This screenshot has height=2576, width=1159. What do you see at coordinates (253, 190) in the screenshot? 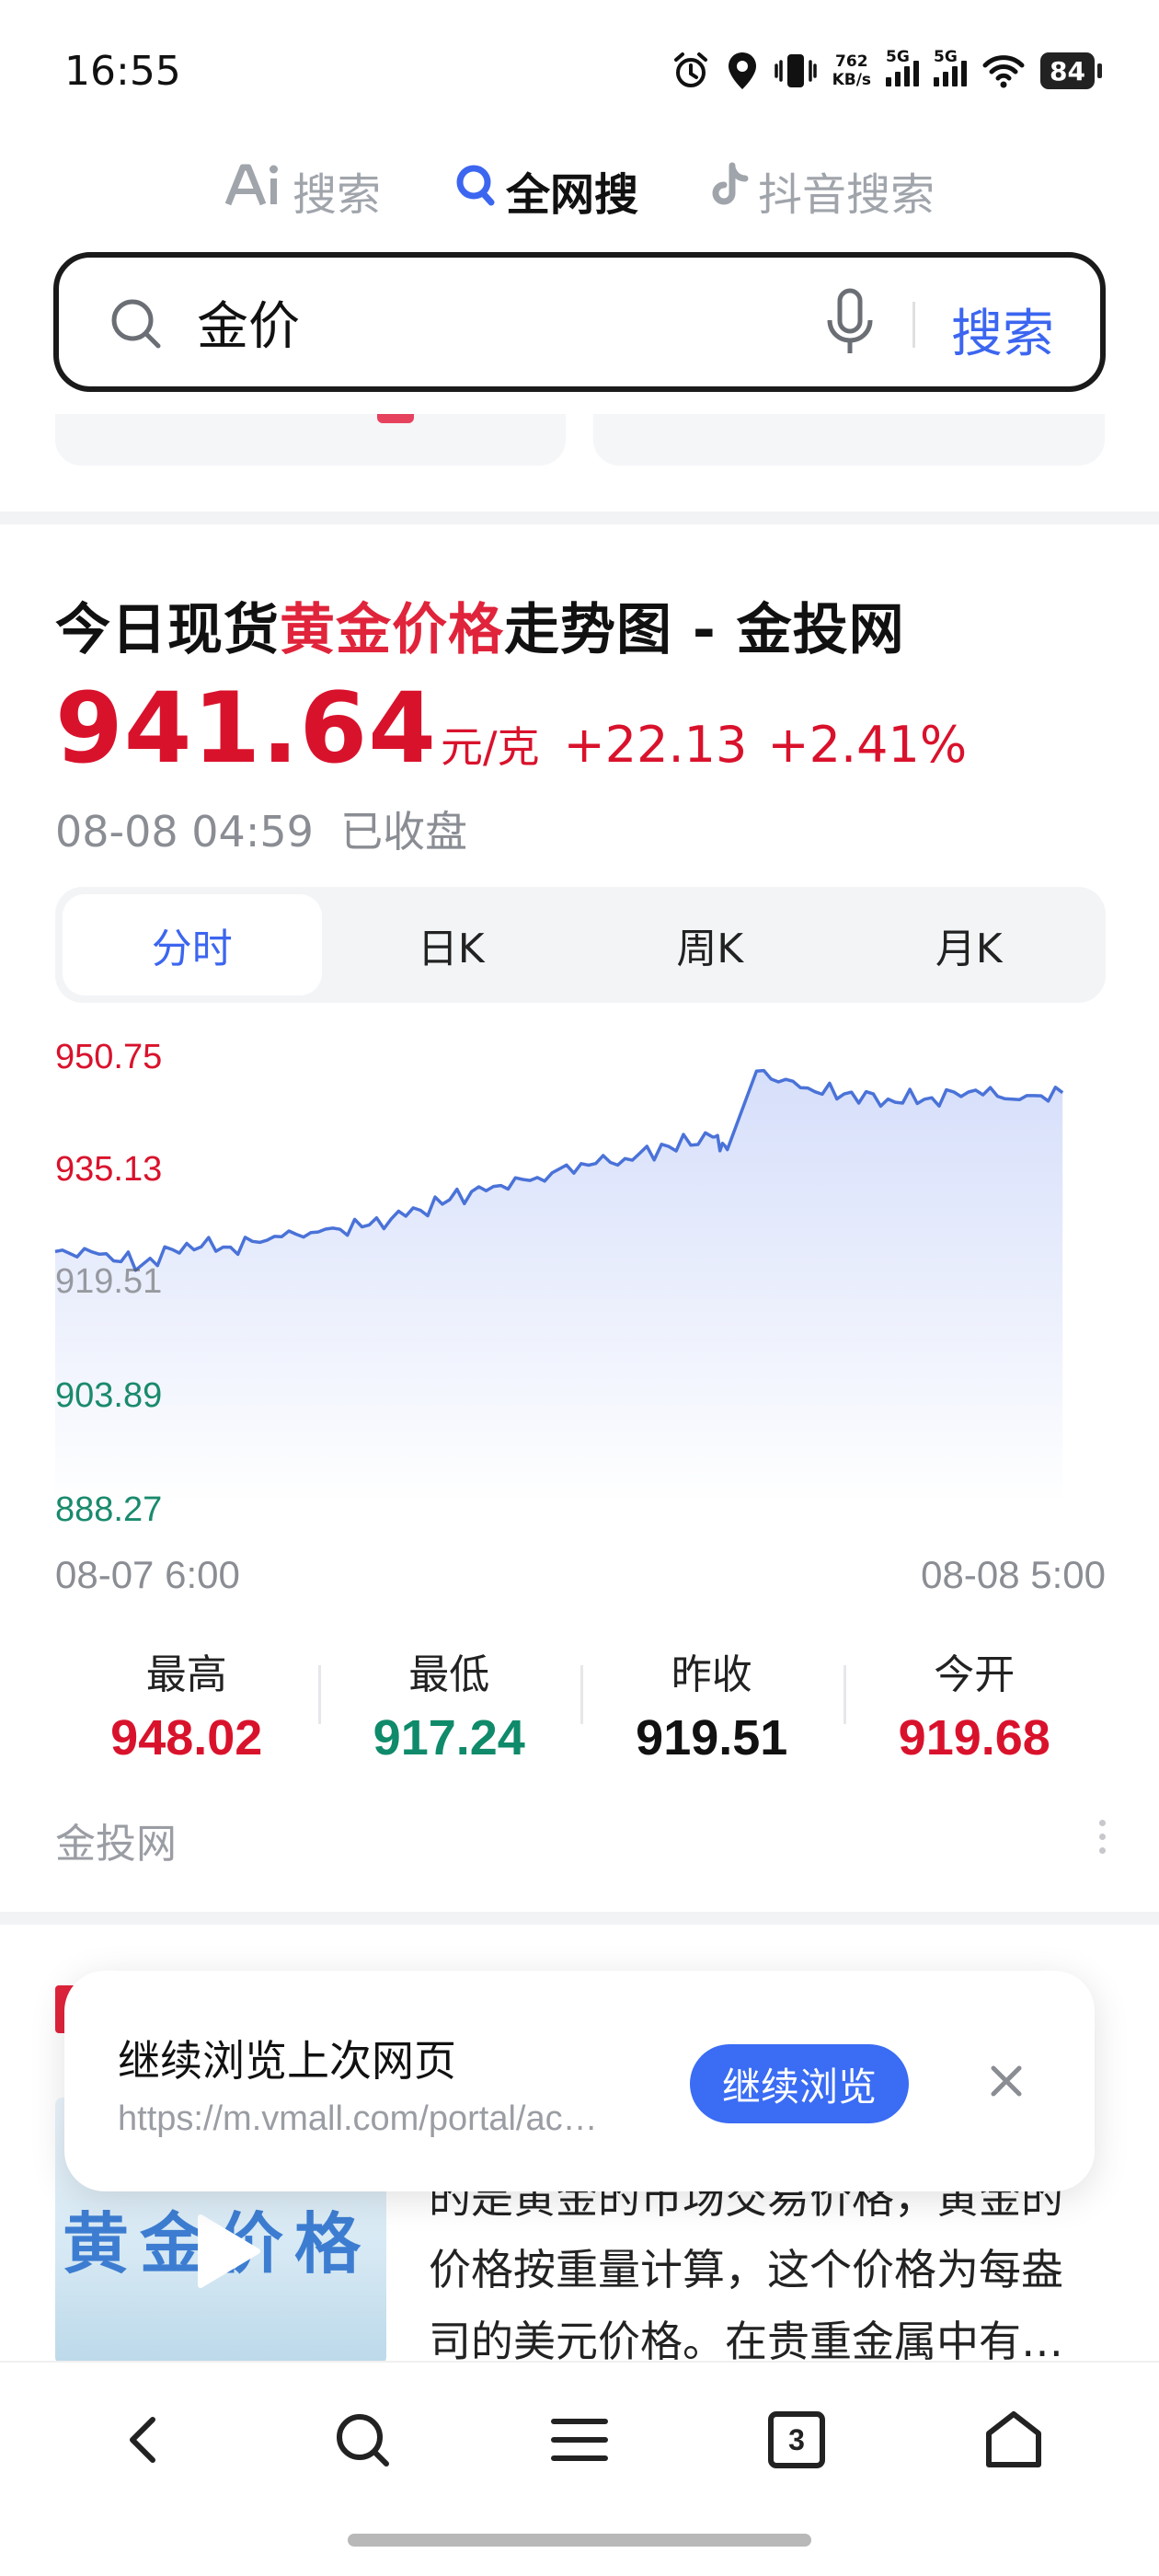
I see `ai-icon` at bounding box center [253, 190].